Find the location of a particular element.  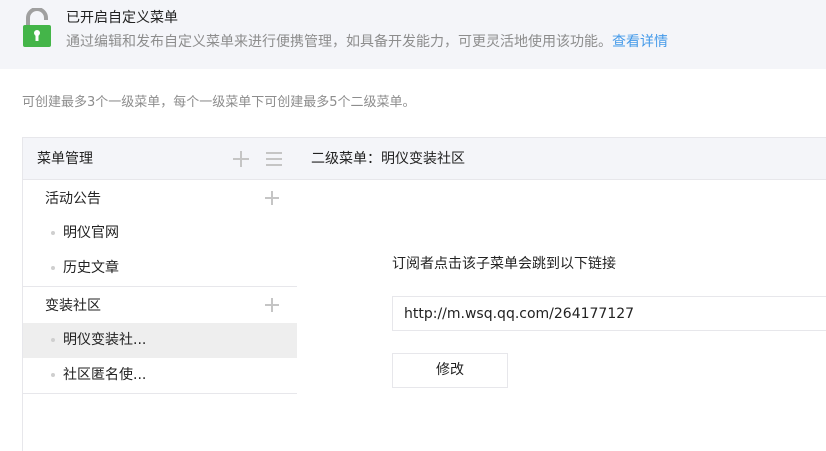

banner-title: 已开启自定义菜单 is located at coordinates (122, 18).